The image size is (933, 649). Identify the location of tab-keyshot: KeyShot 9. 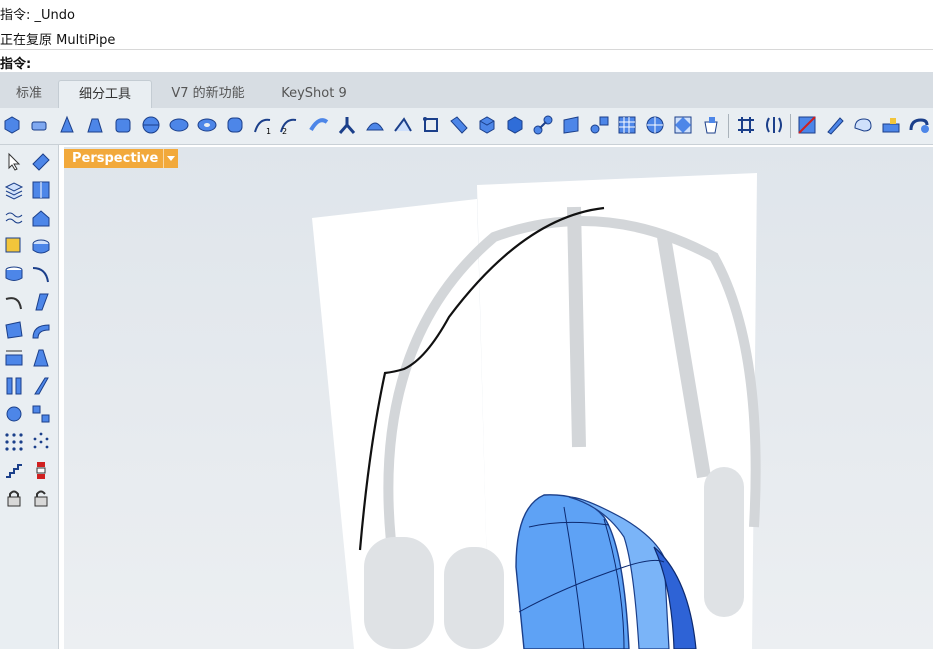
(314, 94).